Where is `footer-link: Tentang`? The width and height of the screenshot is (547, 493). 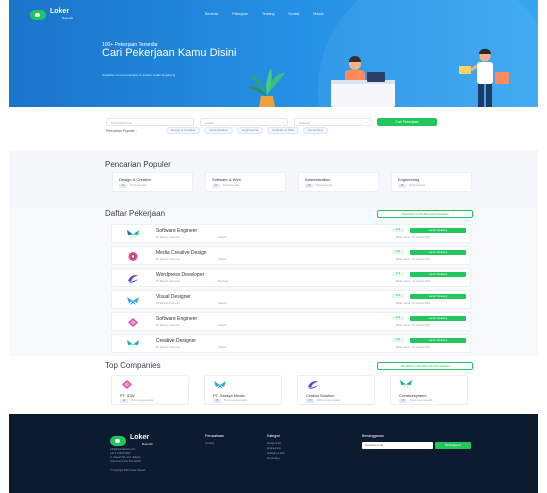 footer-link: Tentang is located at coordinates (209, 443).